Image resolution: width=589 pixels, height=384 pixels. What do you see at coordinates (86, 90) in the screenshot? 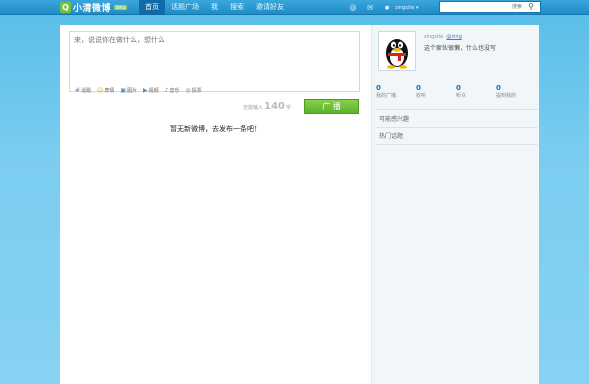
I see `topic-label: 话题` at bounding box center [86, 90].